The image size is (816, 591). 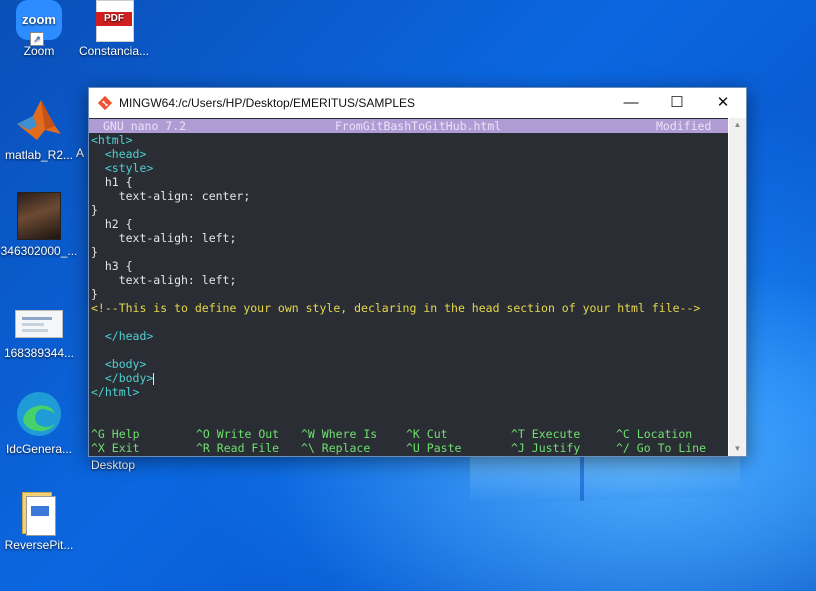 What do you see at coordinates (115, 448) in the screenshot?
I see `shortcut-exit: ^X Exit` at bounding box center [115, 448].